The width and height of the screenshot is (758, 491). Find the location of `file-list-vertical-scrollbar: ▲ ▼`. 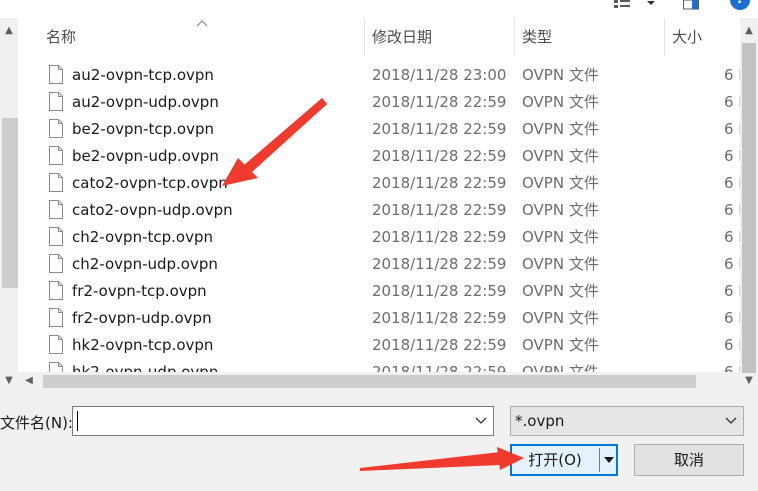

file-list-vertical-scrollbar: ▲ ▼ is located at coordinates (749, 204).